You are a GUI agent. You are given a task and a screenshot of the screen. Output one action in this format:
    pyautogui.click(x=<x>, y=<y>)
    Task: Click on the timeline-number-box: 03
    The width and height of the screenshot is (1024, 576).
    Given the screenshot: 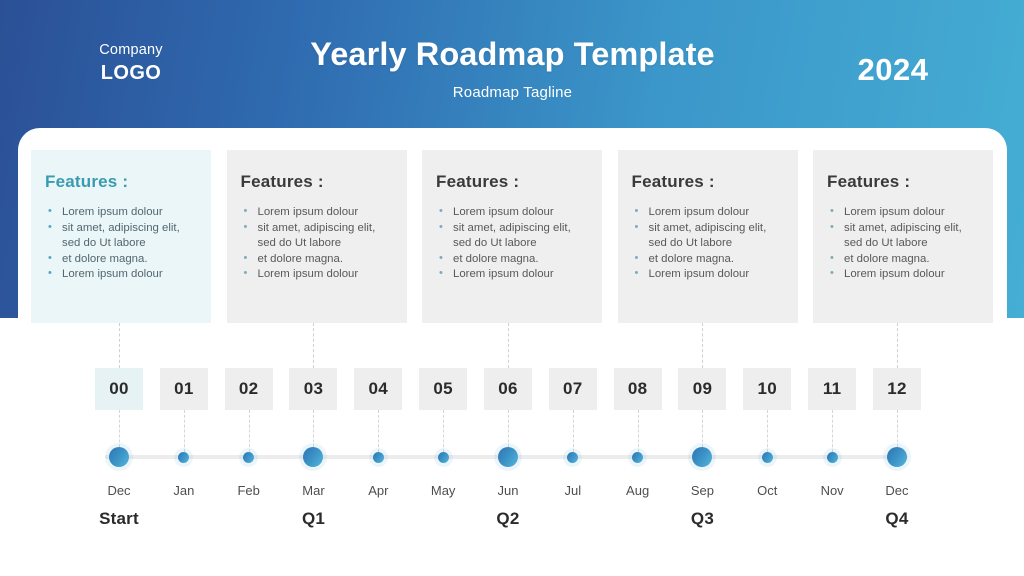 What is the action you would take?
    pyautogui.click(x=313, y=389)
    